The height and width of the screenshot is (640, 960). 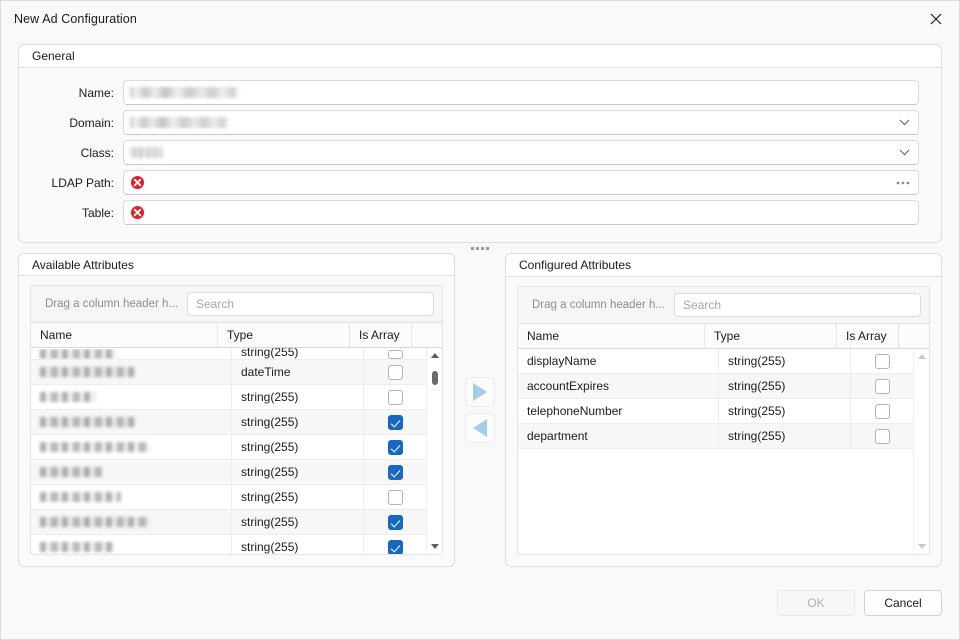 I want to click on domain-combobox, so click(x=521, y=122).